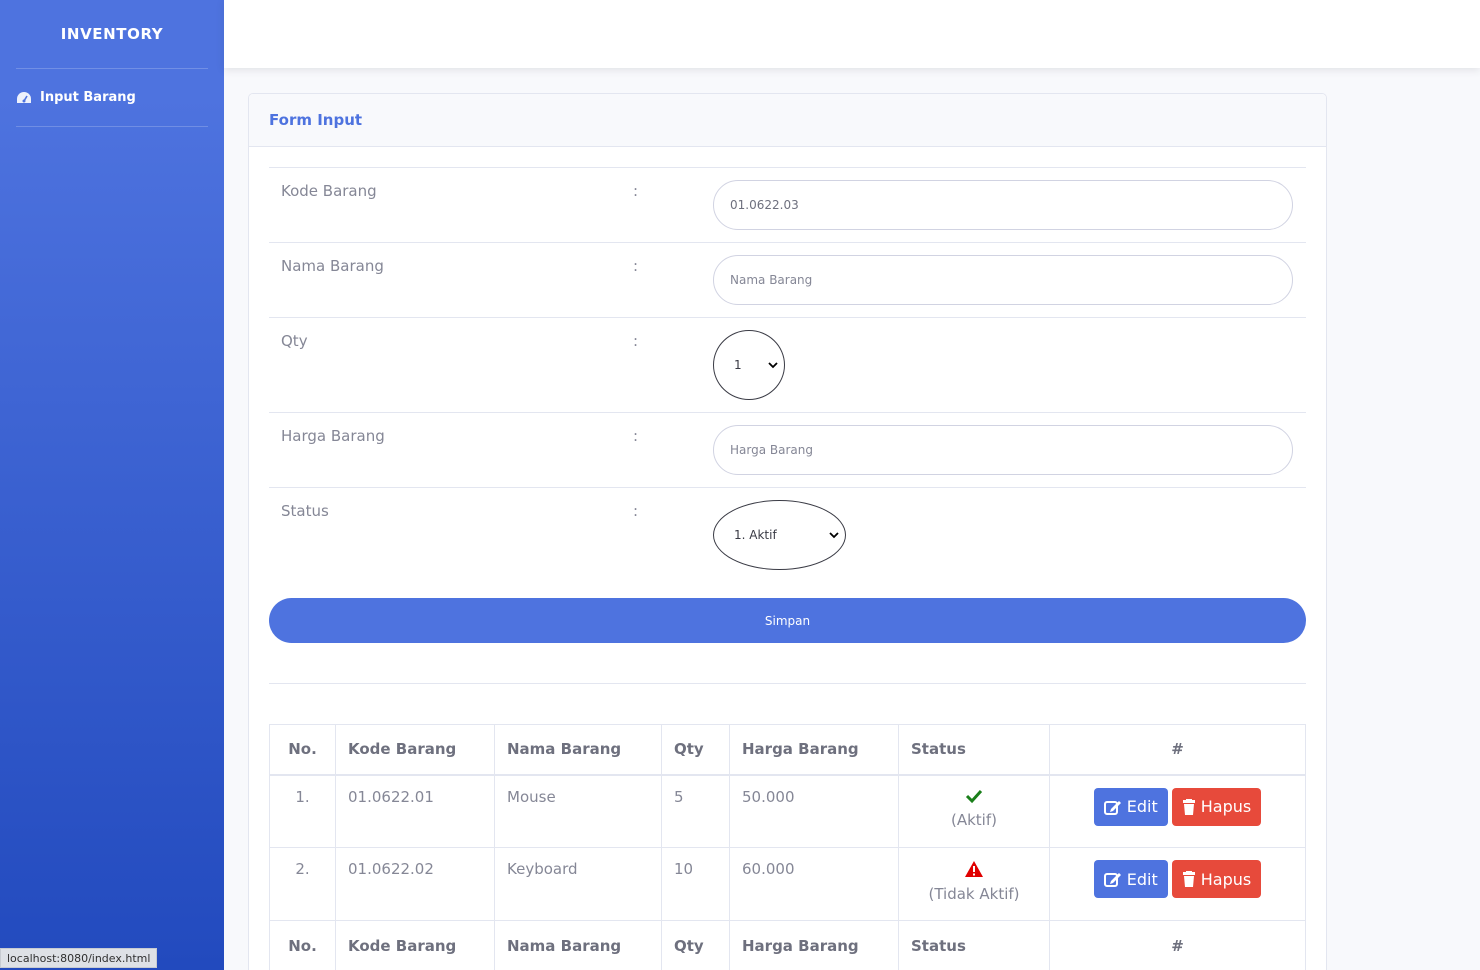  I want to click on sidebar-brand: INVENTORY, so click(112, 34).